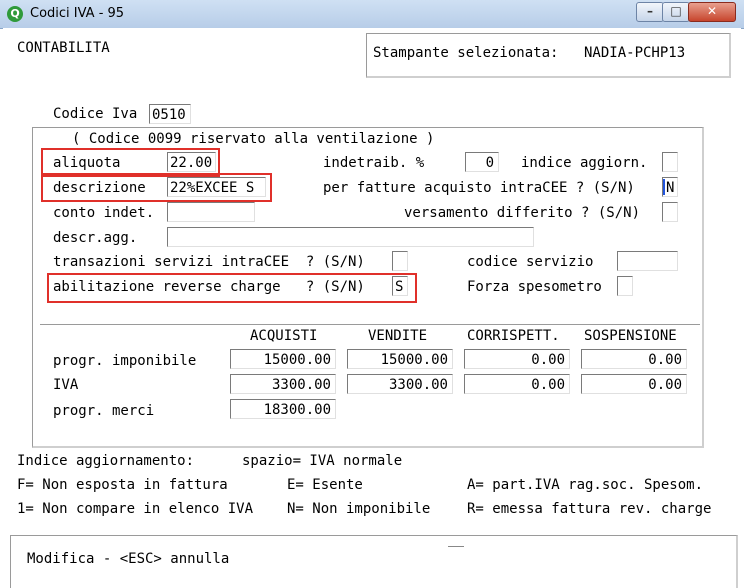 The height and width of the screenshot is (588, 744). What do you see at coordinates (104, 411) in the screenshot?
I see `row-label-merci: progr. merci` at bounding box center [104, 411].